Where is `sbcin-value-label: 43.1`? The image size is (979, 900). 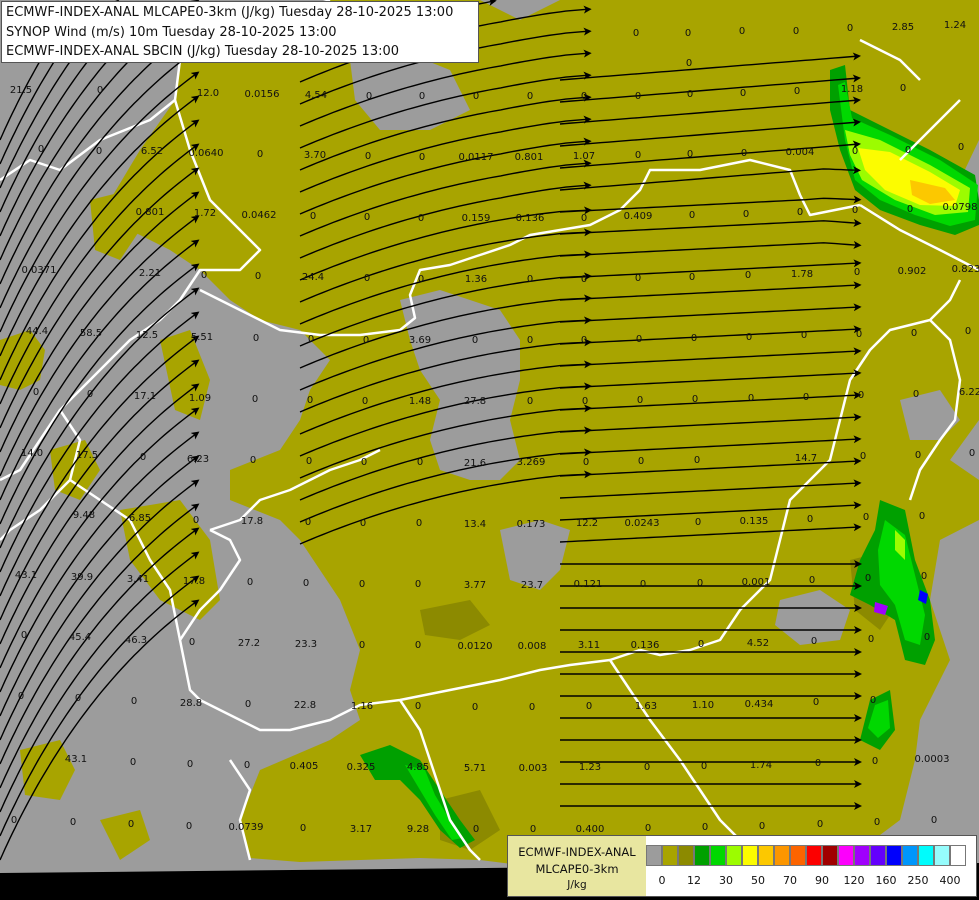 sbcin-value-label: 43.1 is located at coordinates (76, 759).